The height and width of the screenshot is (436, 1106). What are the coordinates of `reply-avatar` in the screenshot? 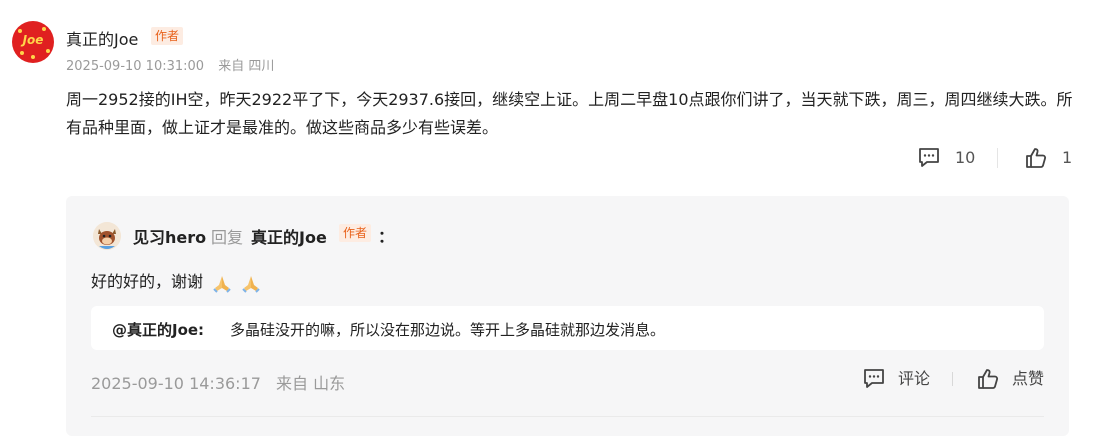 It's located at (107, 236).